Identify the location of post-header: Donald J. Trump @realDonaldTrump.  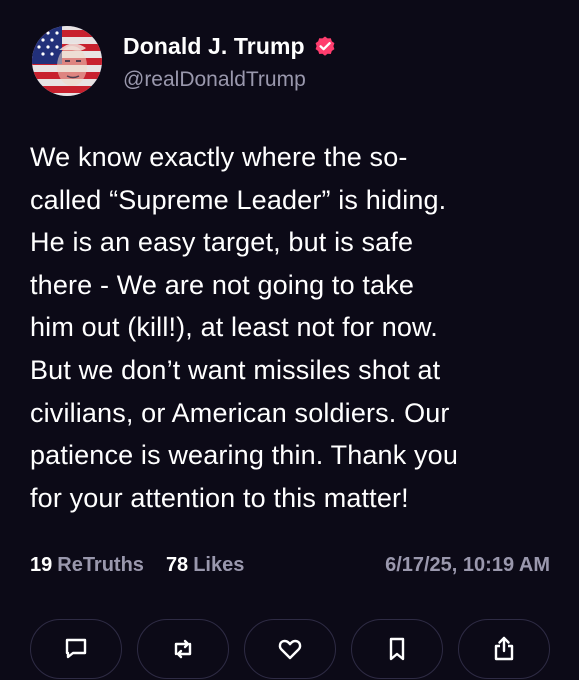
(184, 61).